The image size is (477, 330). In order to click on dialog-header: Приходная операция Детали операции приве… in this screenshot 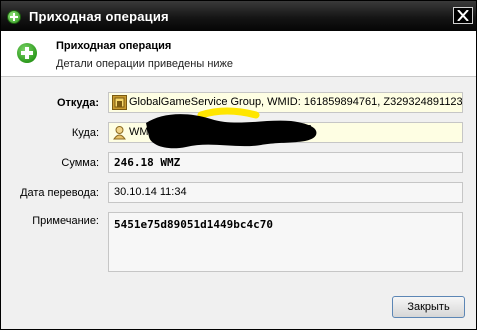, I will do `click(238, 54)`.